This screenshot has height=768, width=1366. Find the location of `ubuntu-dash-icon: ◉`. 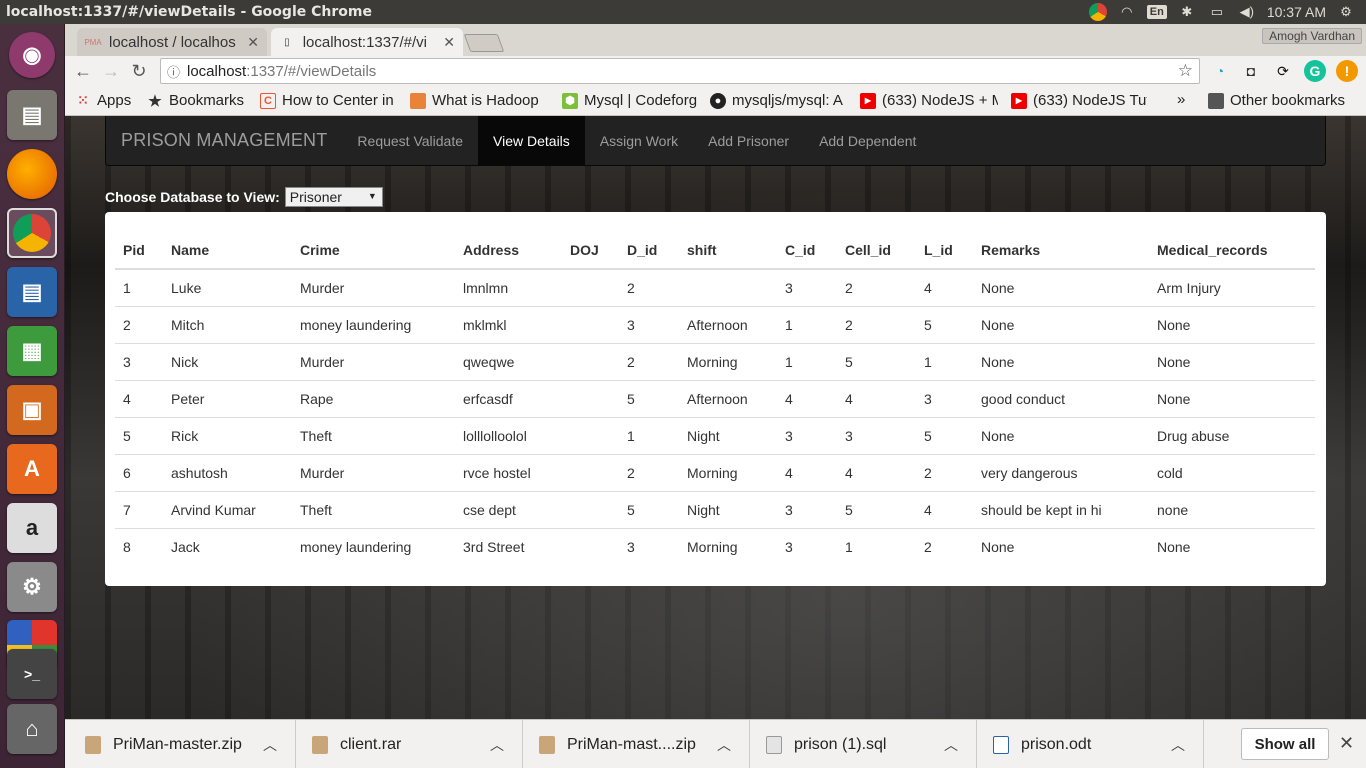

ubuntu-dash-icon: ◉ is located at coordinates (32, 55).